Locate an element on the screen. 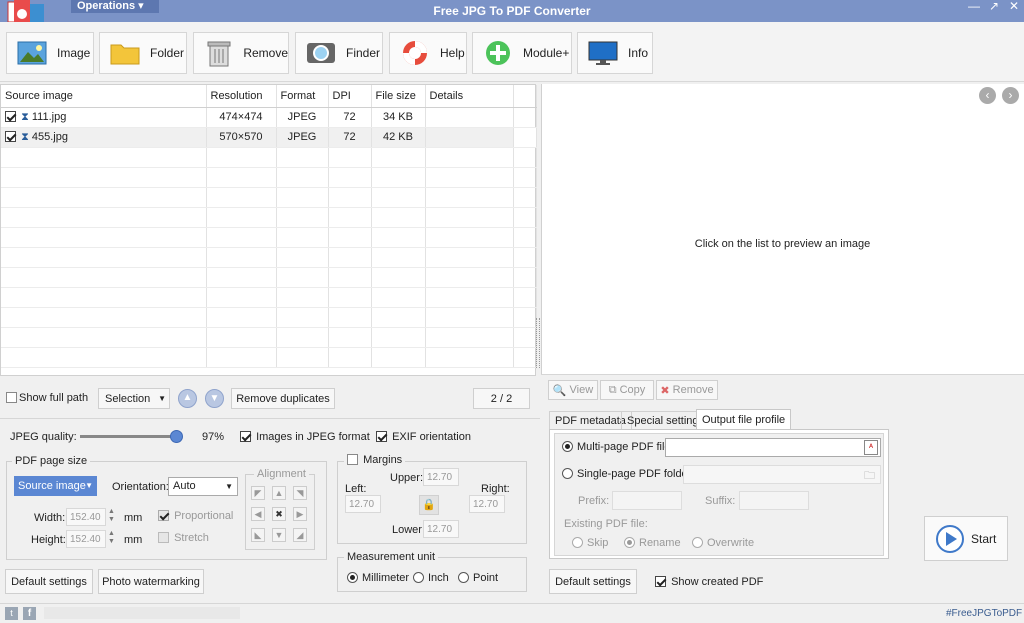 Image resolution: width=1024 pixels, height=623 pixels. remove-duplicates-button: Remove duplicates is located at coordinates (283, 398).